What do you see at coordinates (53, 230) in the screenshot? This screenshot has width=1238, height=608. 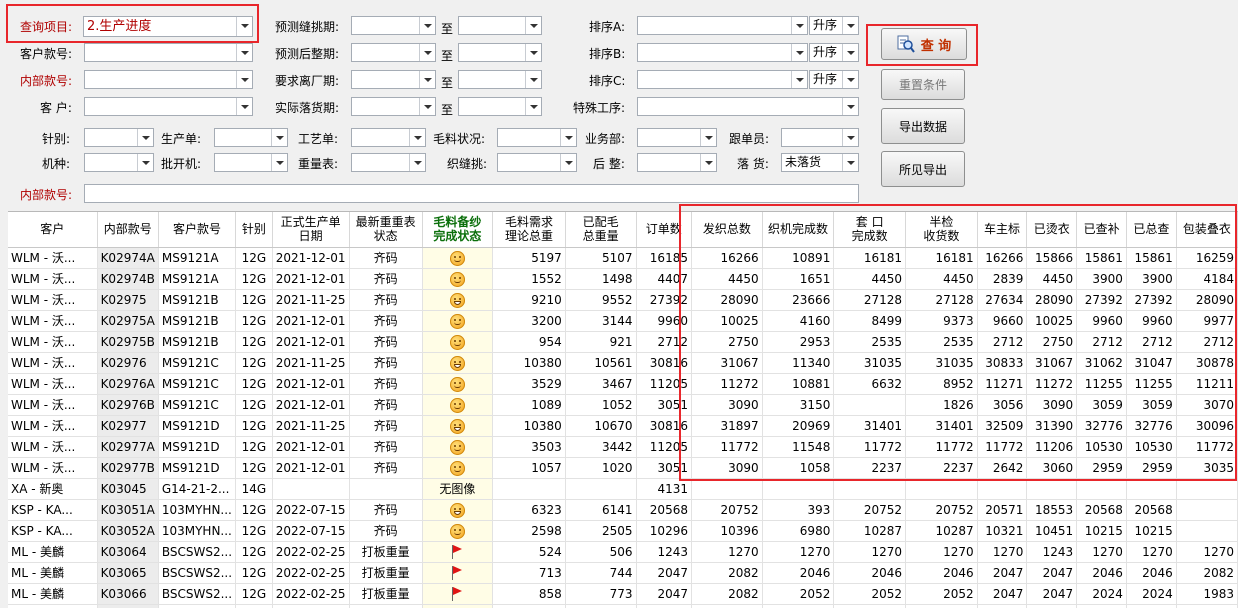 I see `column-header: 客户` at bounding box center [53, 230].